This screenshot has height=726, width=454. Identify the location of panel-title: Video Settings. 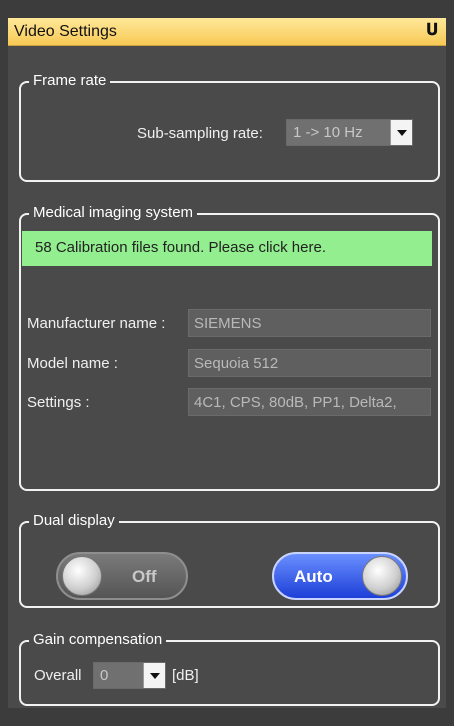
(65, 31).